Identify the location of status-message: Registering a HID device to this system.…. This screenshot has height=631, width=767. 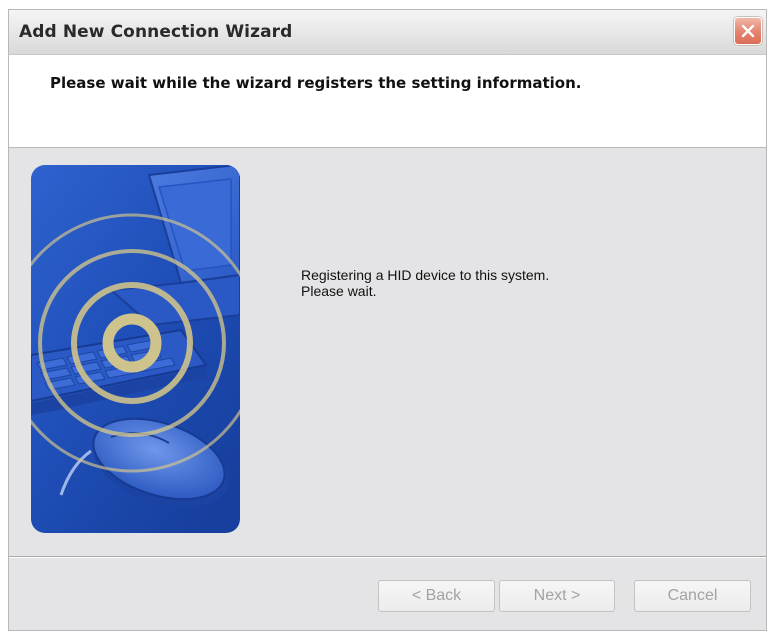
(425, 283).